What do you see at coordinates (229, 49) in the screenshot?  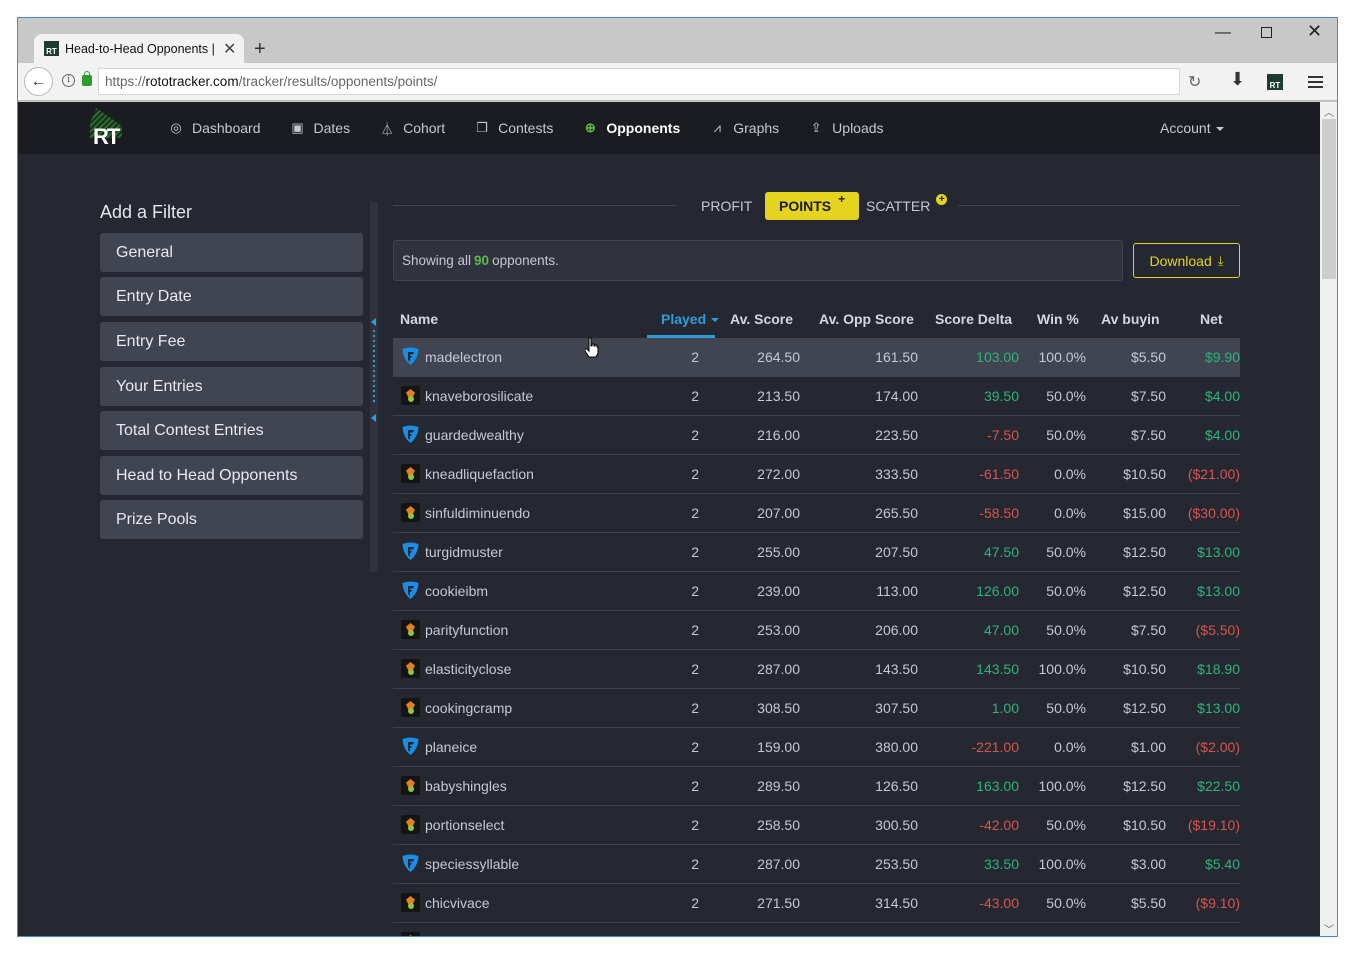 I see `tab-close-icon: ✕` at bounding box center [229, 49].